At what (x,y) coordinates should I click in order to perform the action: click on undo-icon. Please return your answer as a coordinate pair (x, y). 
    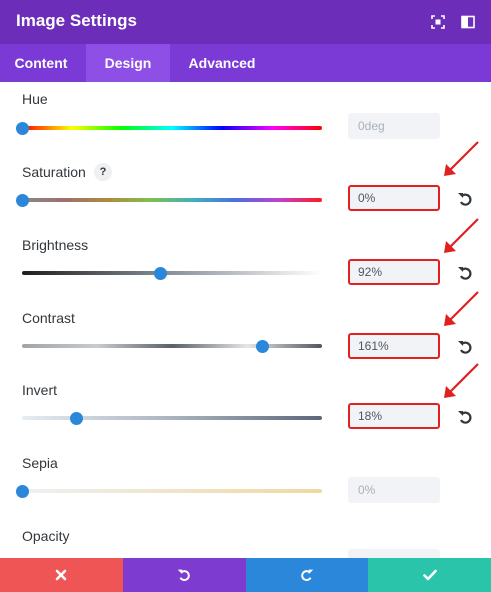
    Looking at the image, I should click on (183, 575).